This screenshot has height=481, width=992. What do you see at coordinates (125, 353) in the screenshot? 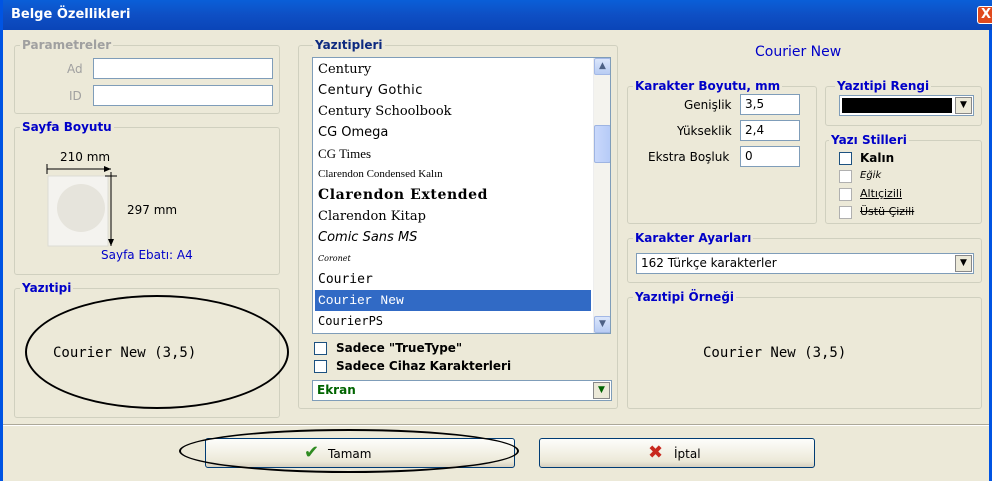
I see `preview-sample-text: Courier New (3,5)` at bounding box center [125, 353].